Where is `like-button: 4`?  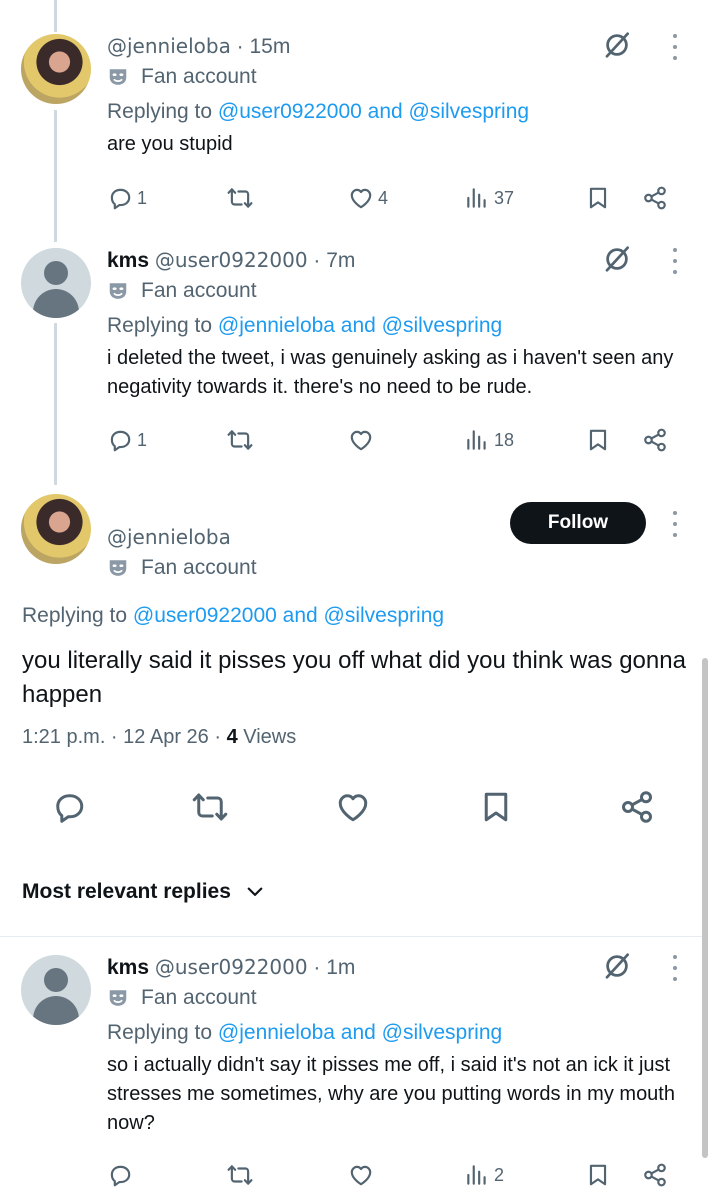
like-button: 4 is located at coordinates (368, 198).